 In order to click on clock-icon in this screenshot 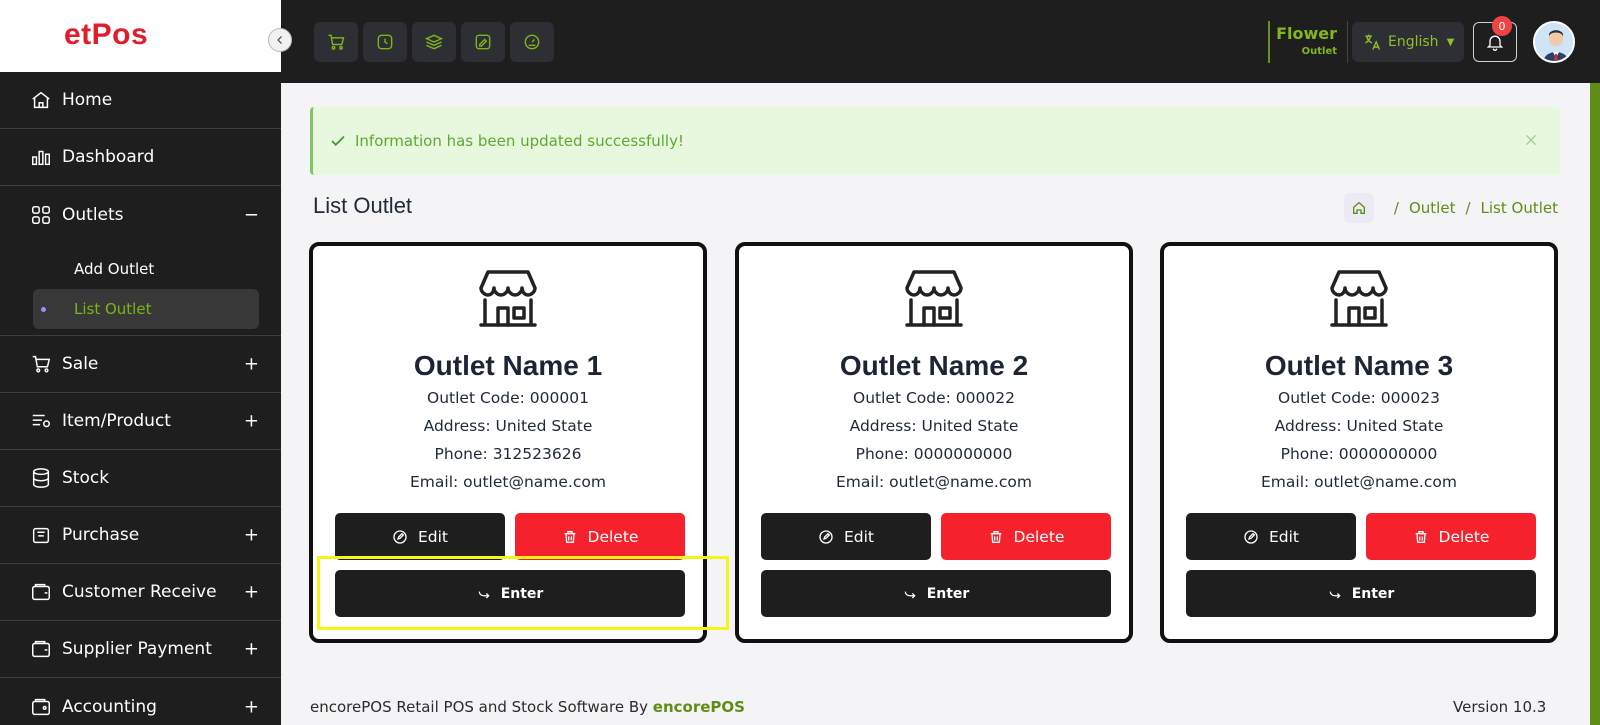, I will do `click(385, 42)`.